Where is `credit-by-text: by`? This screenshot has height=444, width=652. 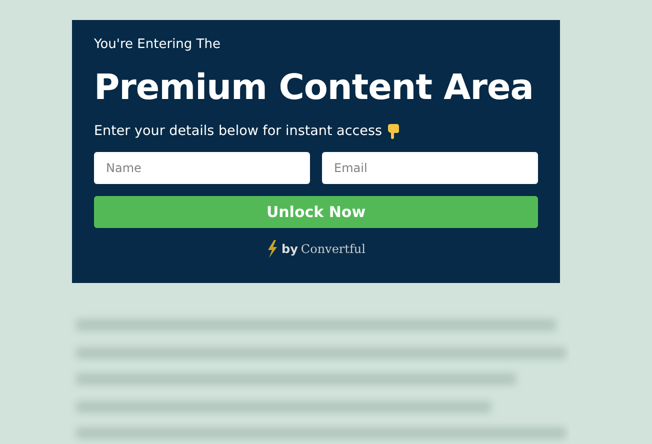 credit-by-text: by is located at coordinates (289, 249).